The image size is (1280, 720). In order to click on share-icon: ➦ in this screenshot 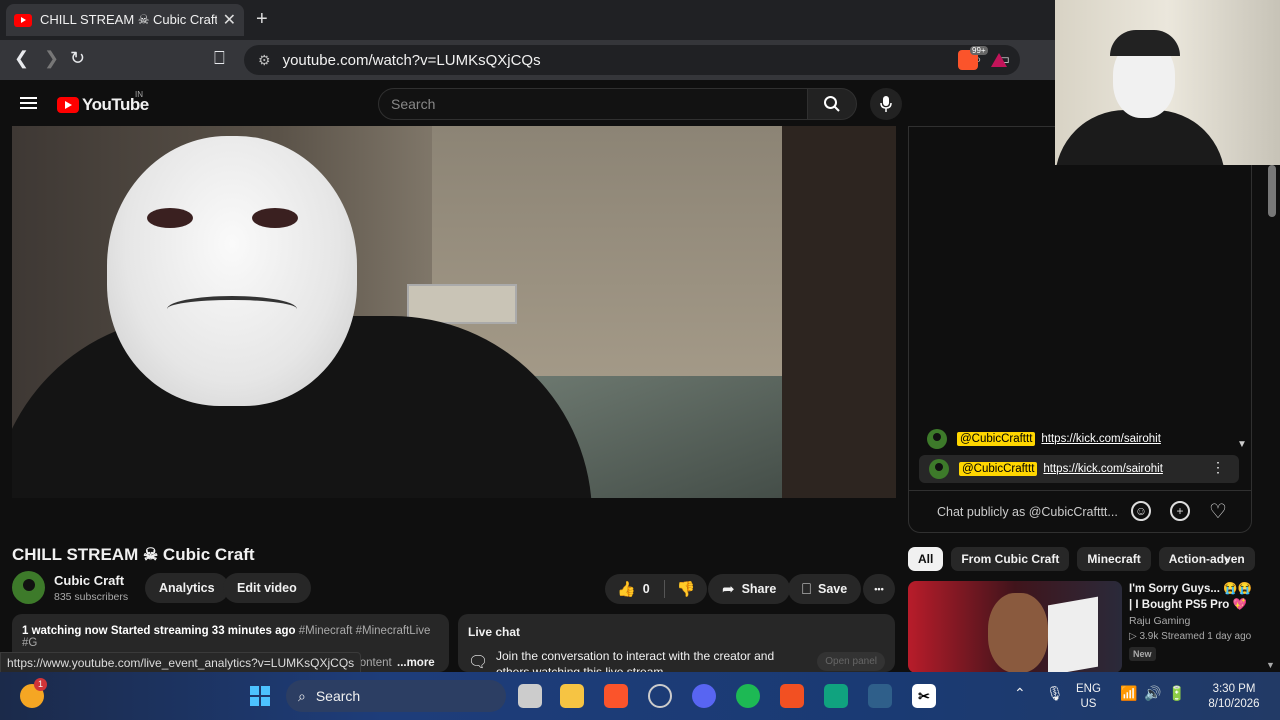, I will do `click(728, 589)`.